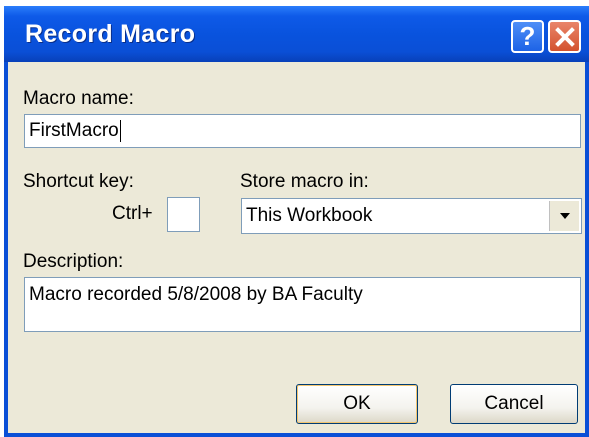  I want to click on cancel-button-label: Cancel, so click(514, 403).